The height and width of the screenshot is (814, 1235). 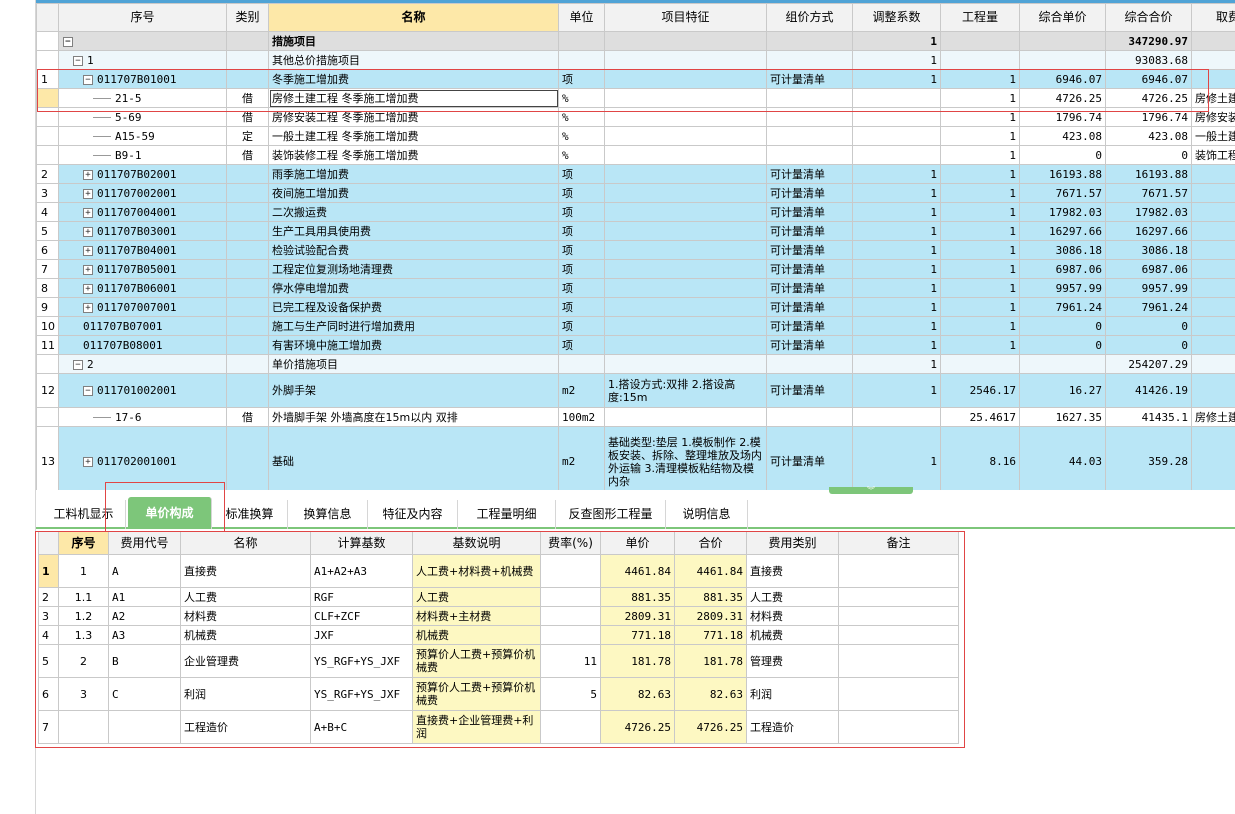 What do you see at coordinates (413, 458) in the screenshot?
I see `name-cell: 基础` at bounding box center [413, 458].